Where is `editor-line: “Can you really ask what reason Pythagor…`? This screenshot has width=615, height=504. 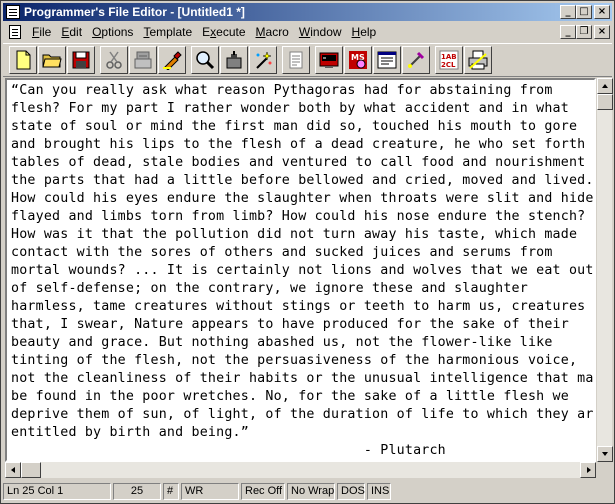 editor-line: “Can you really ask what reason Pythagor… is located at coordinates (282, 90).